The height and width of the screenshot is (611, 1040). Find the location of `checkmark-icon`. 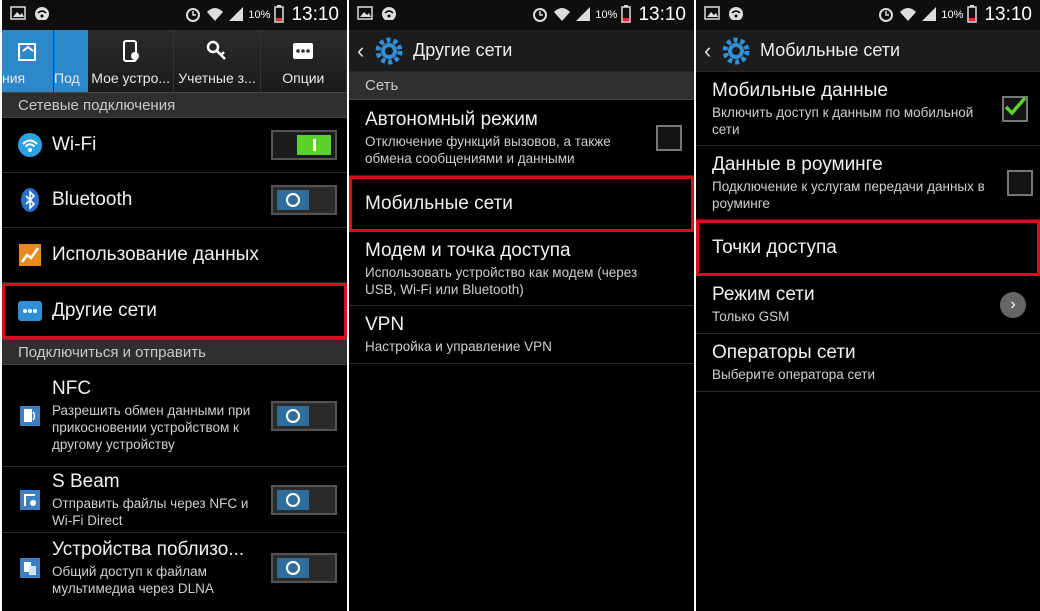

checkmark-icon is located at coordinates (1015, 106).